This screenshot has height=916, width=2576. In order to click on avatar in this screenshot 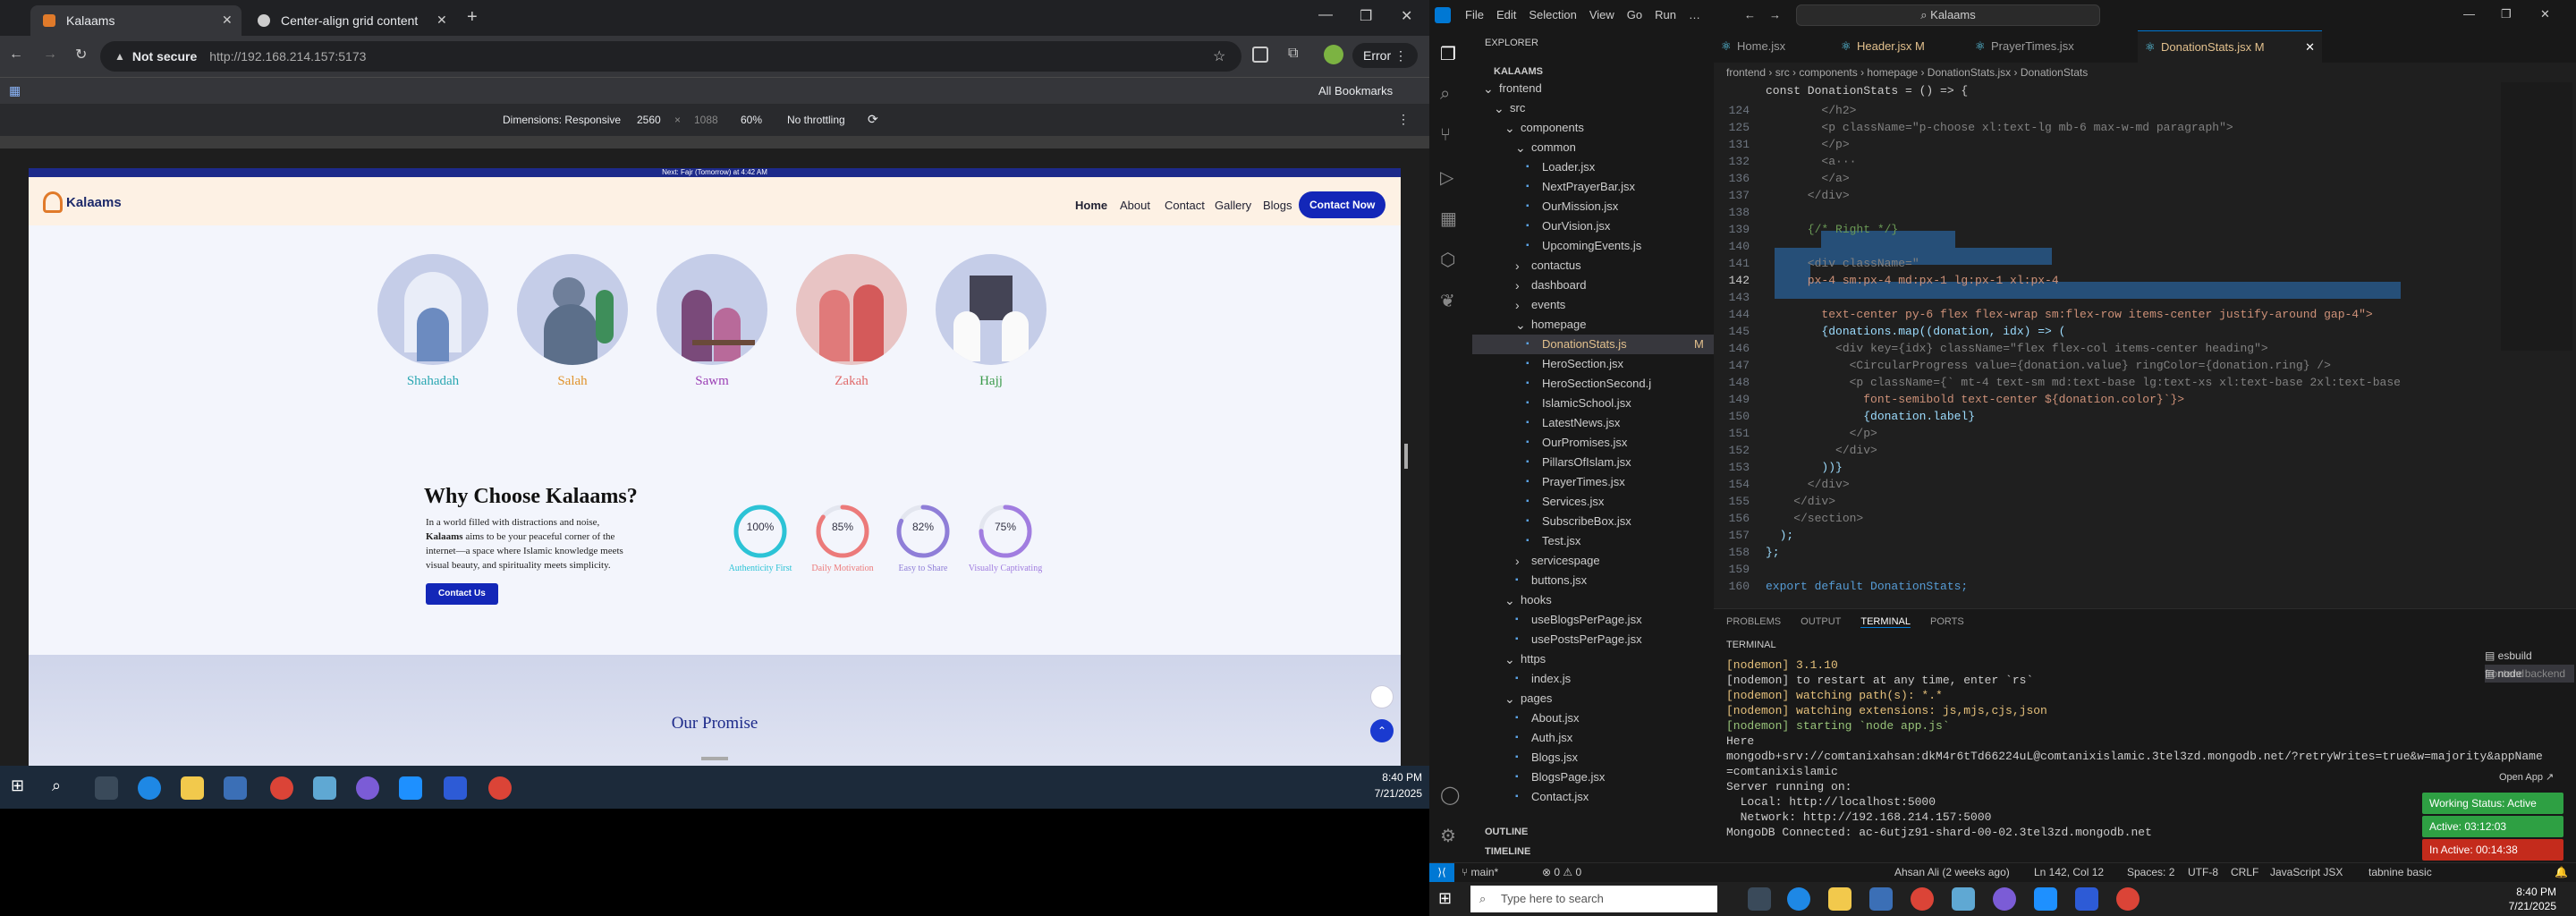, I will do `click(1333, 54)`.